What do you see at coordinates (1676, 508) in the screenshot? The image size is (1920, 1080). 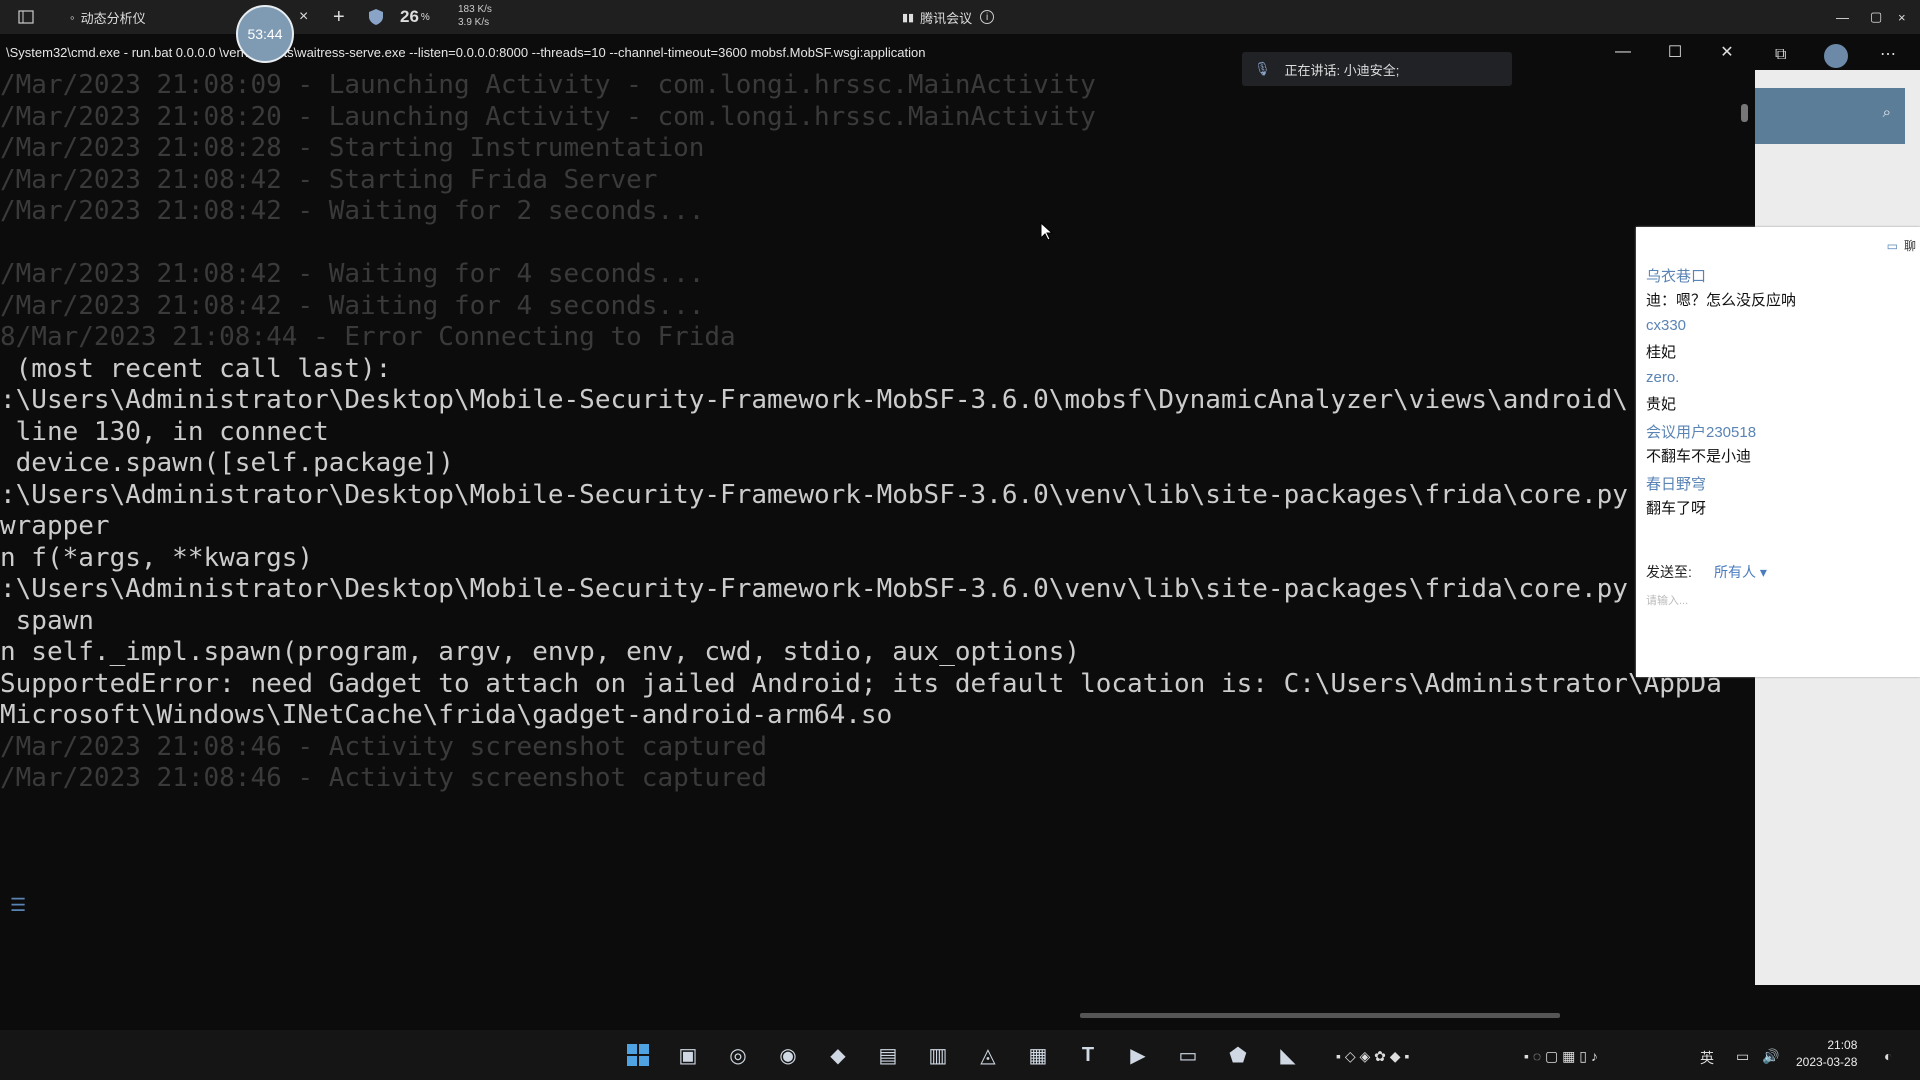 I see `chat-message: 翻车了呀` at bounding box center [1676, 508].